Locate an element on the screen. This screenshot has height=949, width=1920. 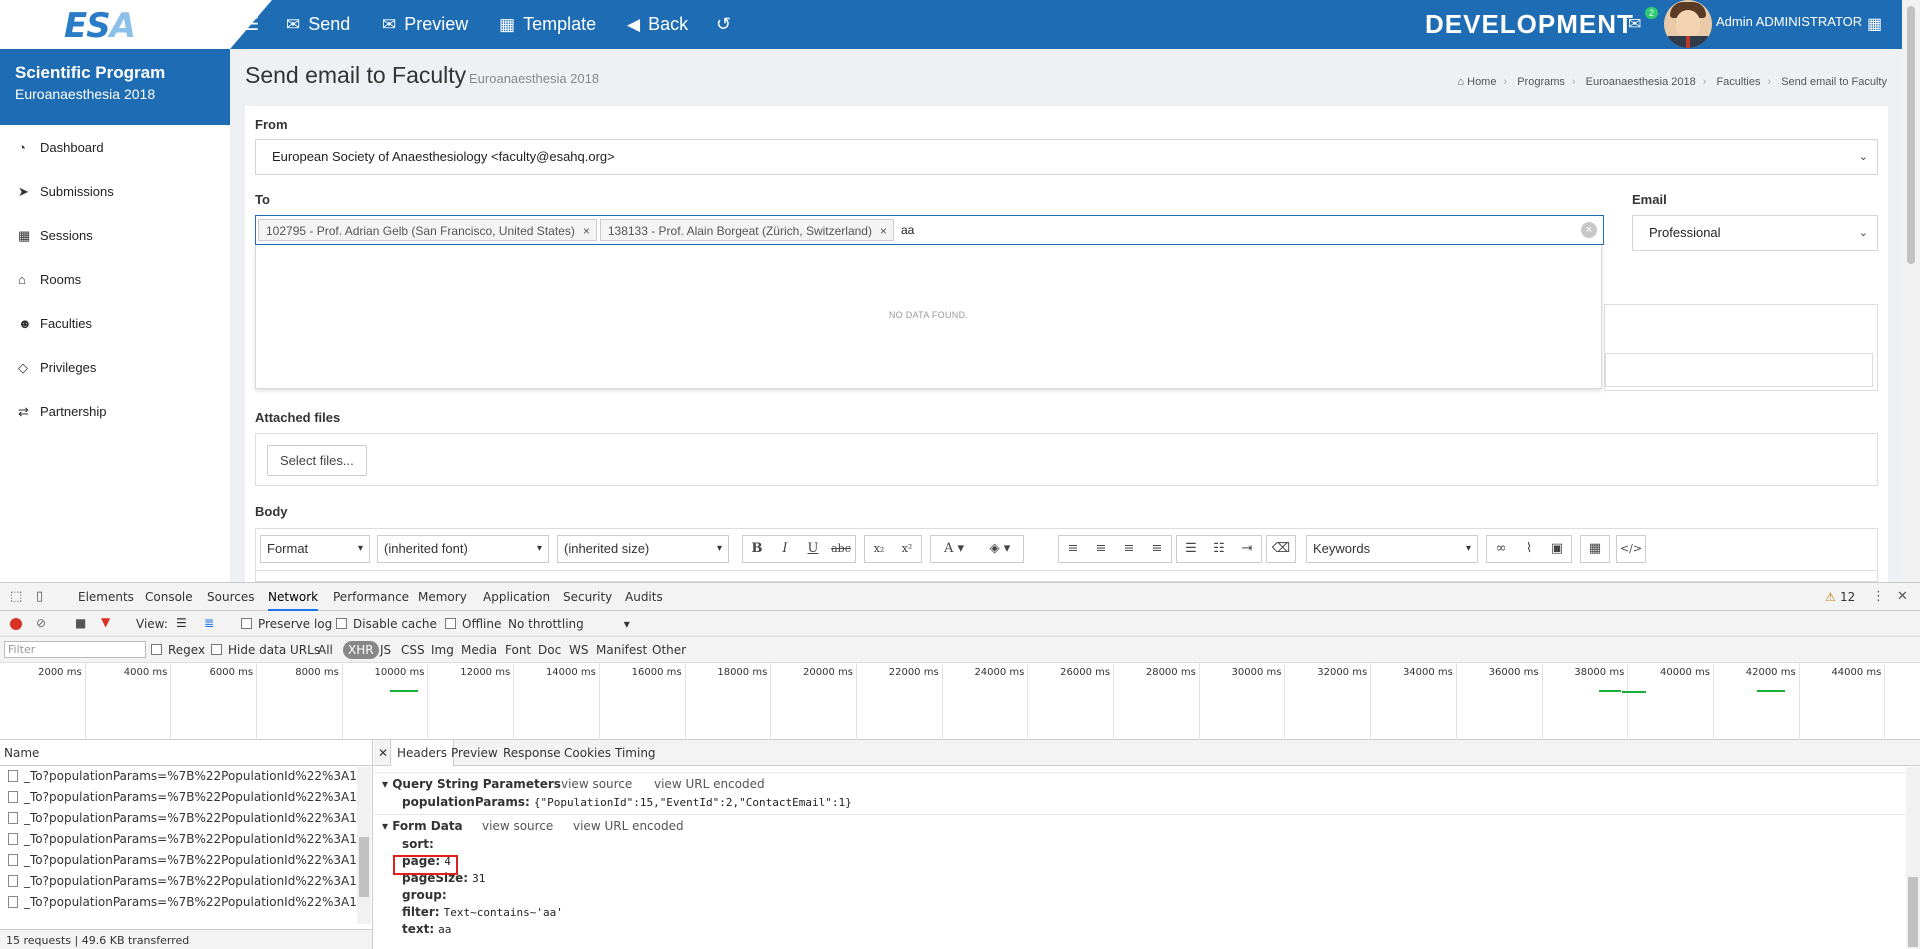
close-detail-icon: ✕ is located at coordinates (383, 753).